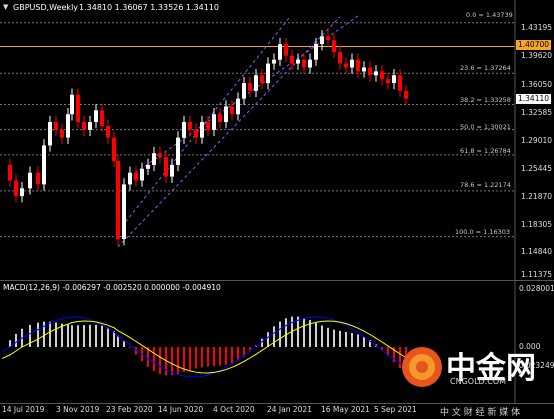 This screenshot has width=554, height=419. What do you see at coordinates (537, 55) in the screenshot?
I see `price-axis-label: 1.39620` at bounding box center [537, 55].